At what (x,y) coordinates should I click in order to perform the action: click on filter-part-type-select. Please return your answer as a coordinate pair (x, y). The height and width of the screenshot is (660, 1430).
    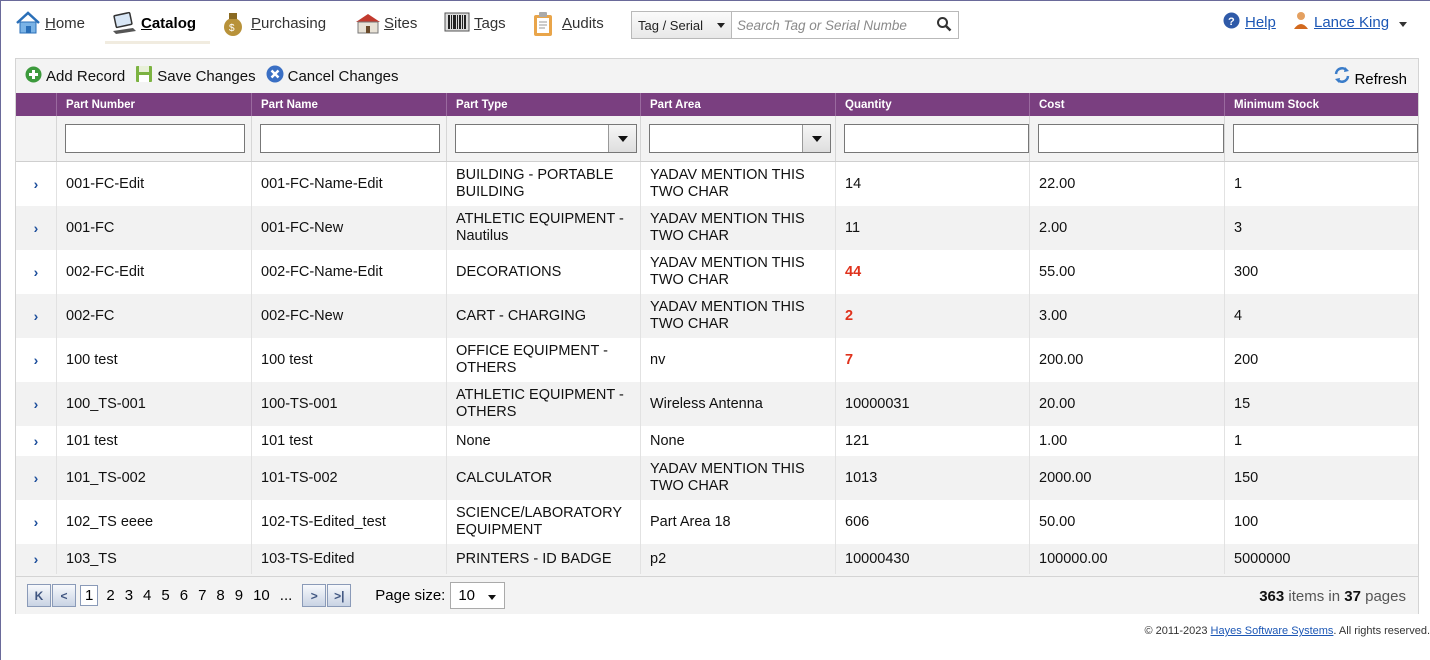
    Looking at the image, I should click on (546, 138).